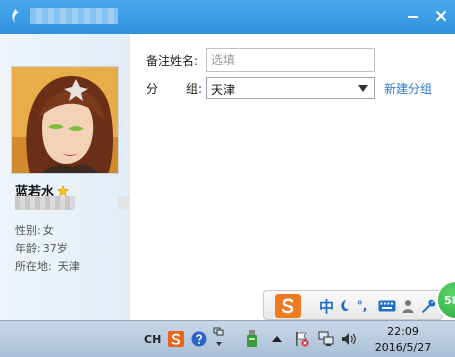 This screenshot has width=455, height=357. I want to click on sogou-tray-icon, so click(176, 339).